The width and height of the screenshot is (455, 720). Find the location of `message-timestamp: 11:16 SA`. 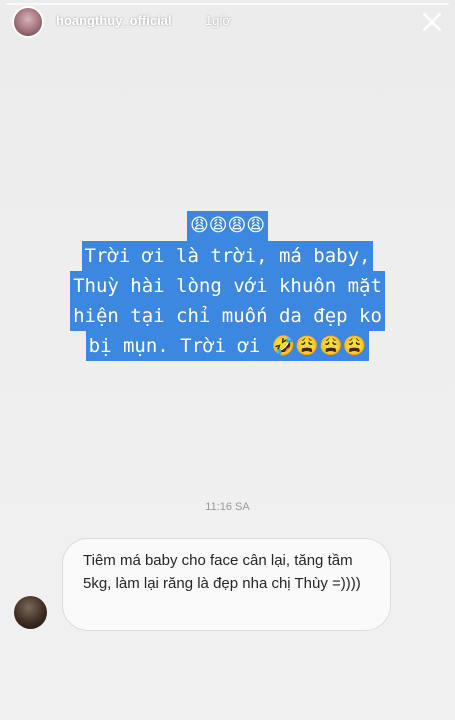

message-timestamp: 11:16 SA is located at coordinates (227, 507).